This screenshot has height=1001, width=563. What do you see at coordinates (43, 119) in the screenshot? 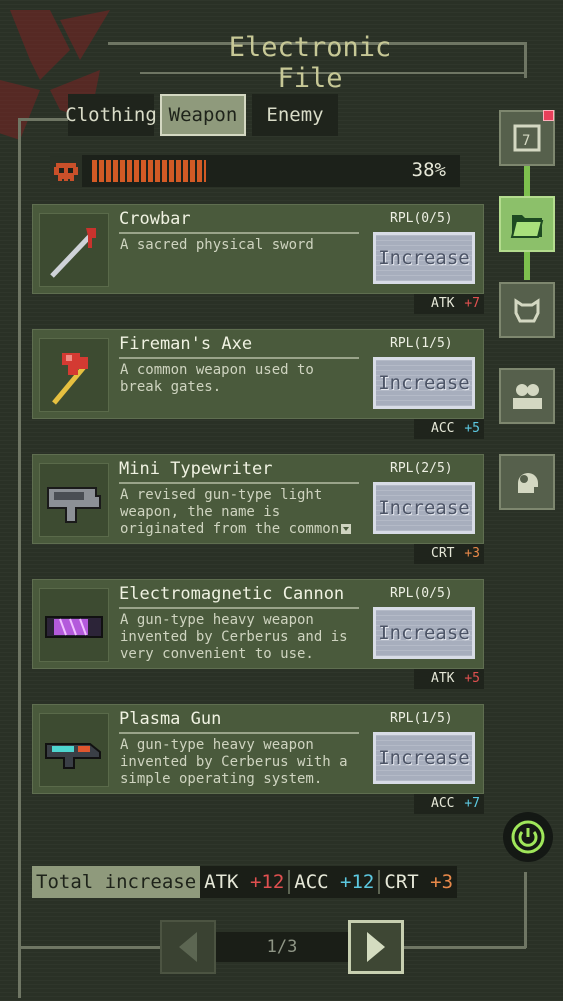
I see `frame-left-top` at bounding box center [43, 119].